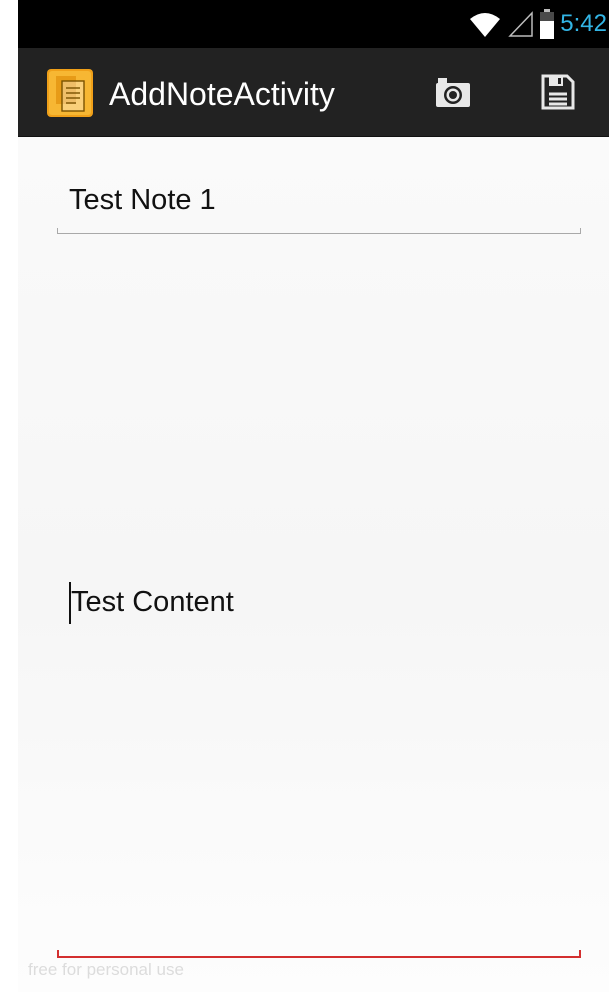 The image size is (609, 992). What do you see at coordinates (319, 206) in the screenshot?
I see `note-title-field: Test Note 1` at bounding box center [319, 206].